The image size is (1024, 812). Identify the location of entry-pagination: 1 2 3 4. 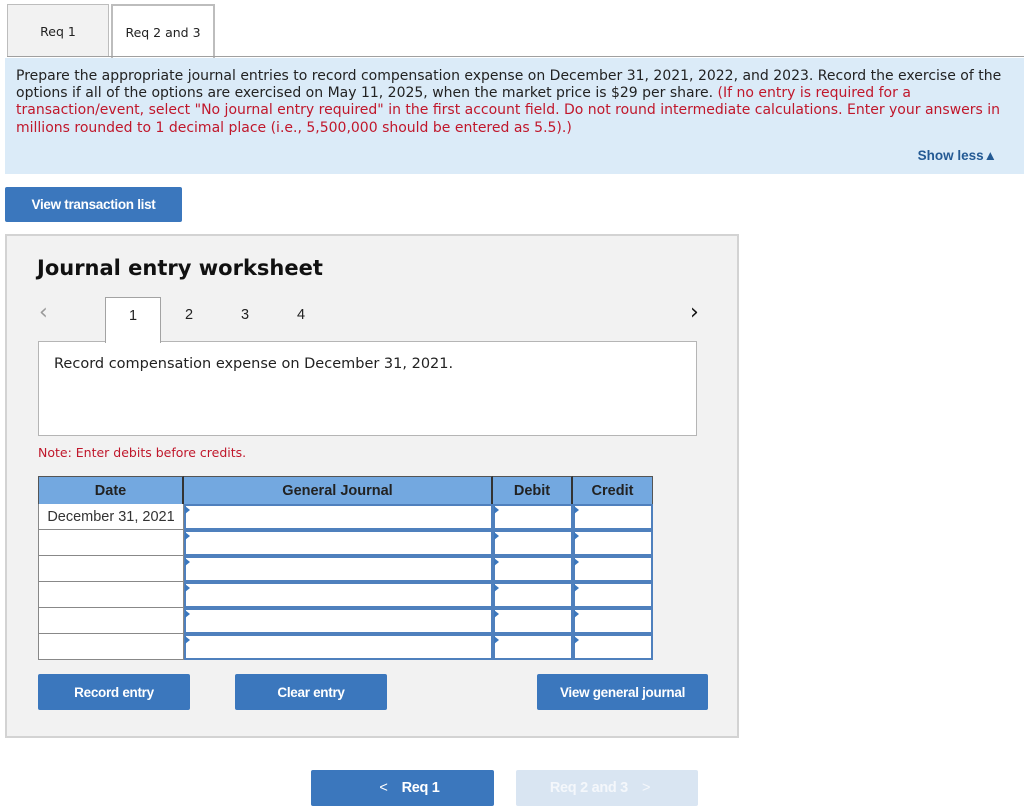
(217, 320).